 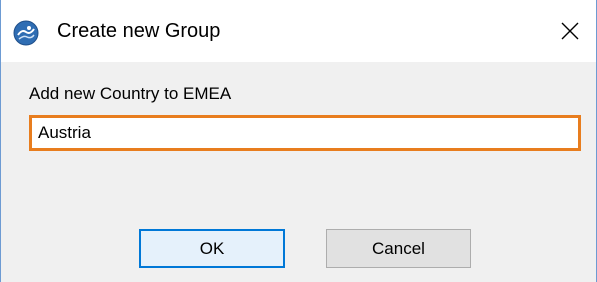 I want to click on app-globe-icon, so click(x=26, y=33).